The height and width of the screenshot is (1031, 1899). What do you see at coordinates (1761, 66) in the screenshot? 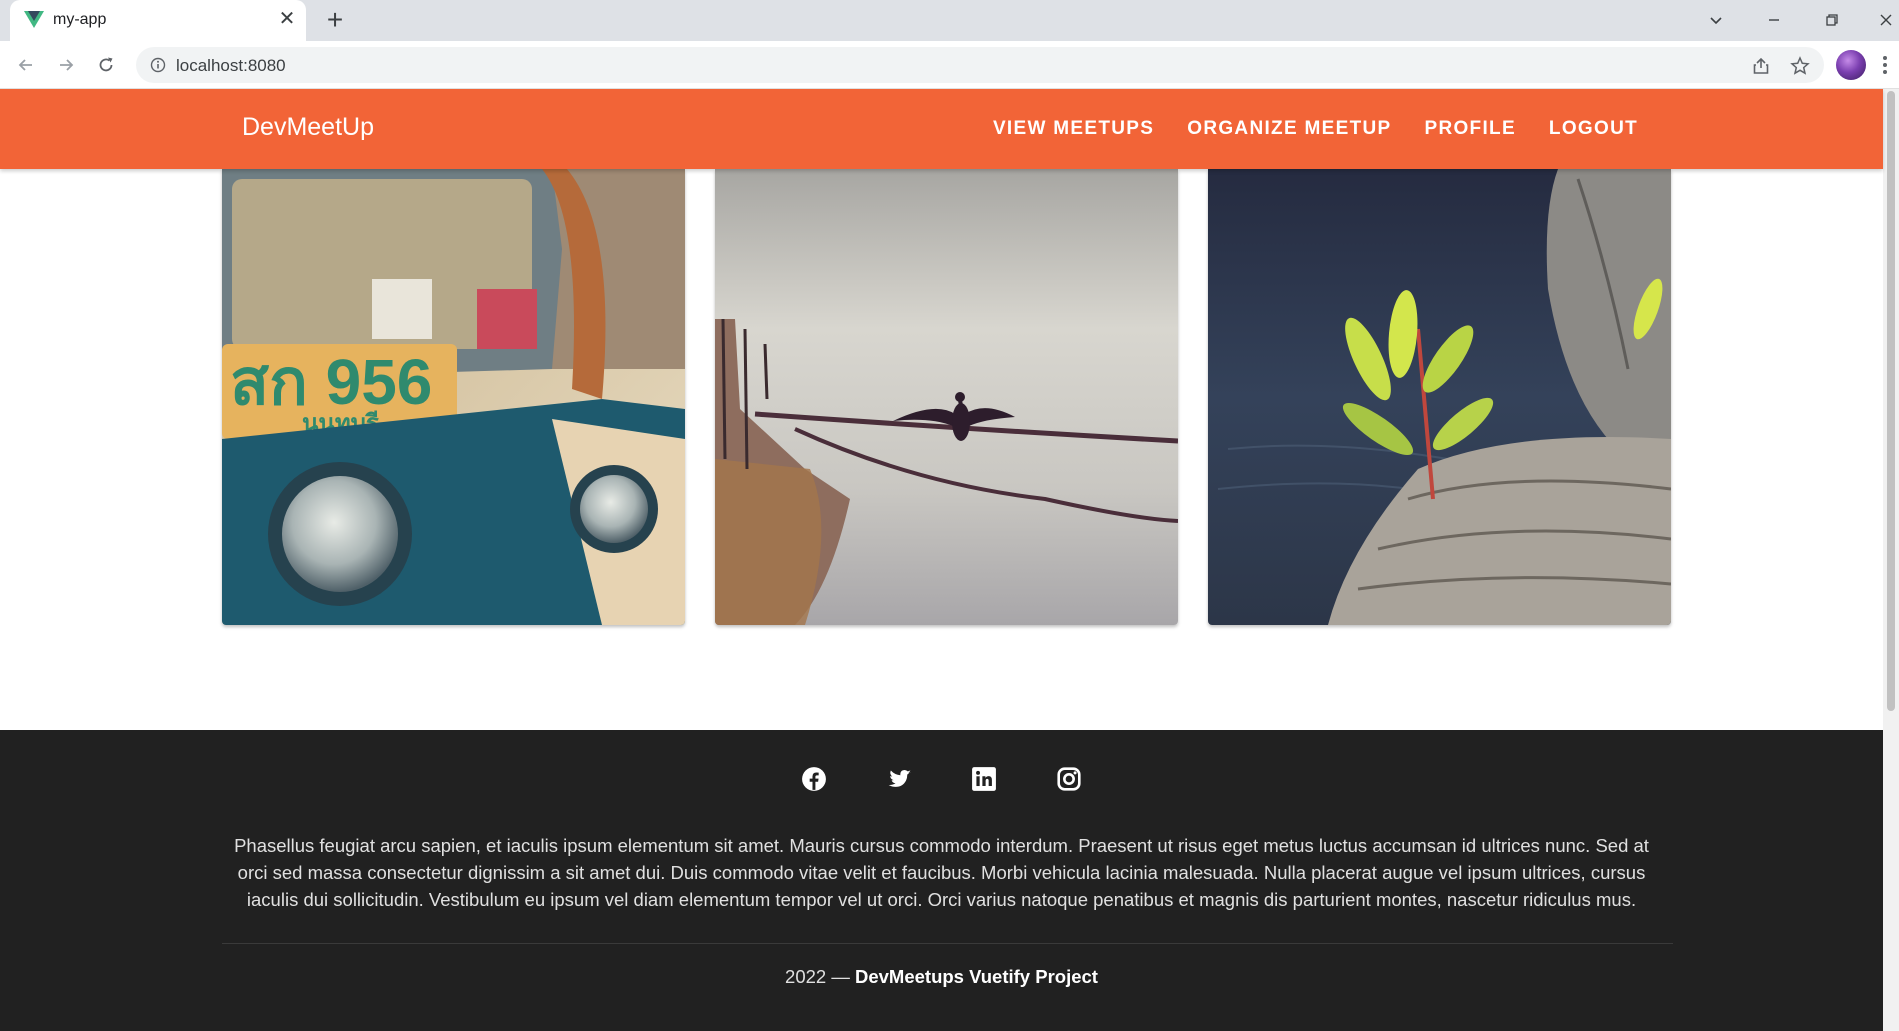
I see `share-icon` at bounding box center [1761, 66].